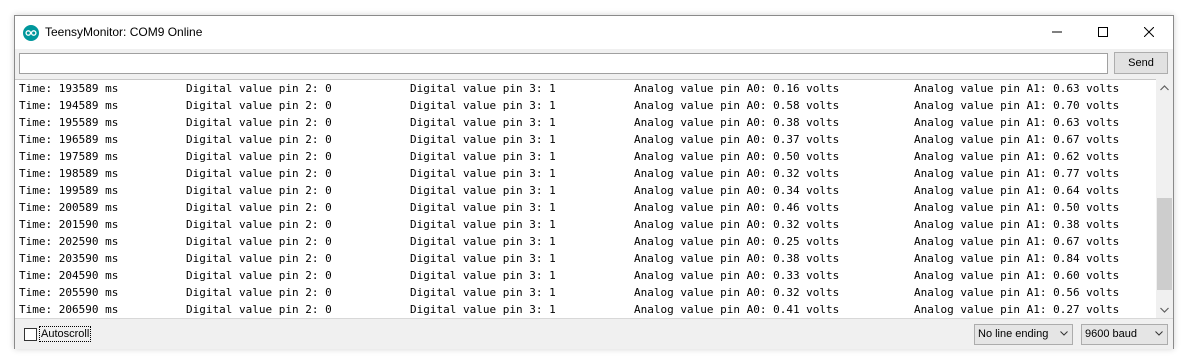 Image resolution: width=1191 pixels, height=364 pixels. What do you see at coordinates (69, 105) in the screenshot?
I see `log-field-time: Time: 194589 ms` at bounding box center [69, 105].